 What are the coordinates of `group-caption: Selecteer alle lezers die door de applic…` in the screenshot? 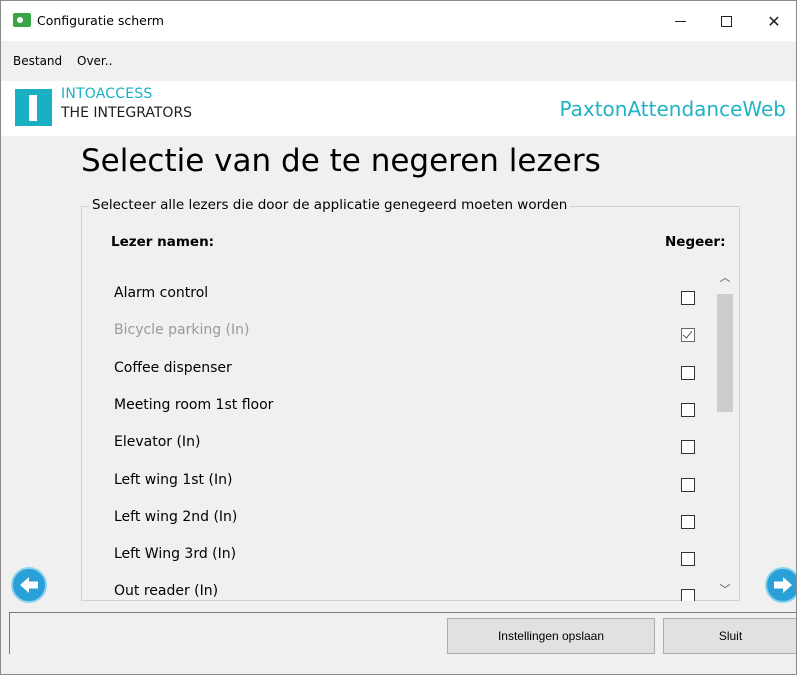 It's located at (330, 205).